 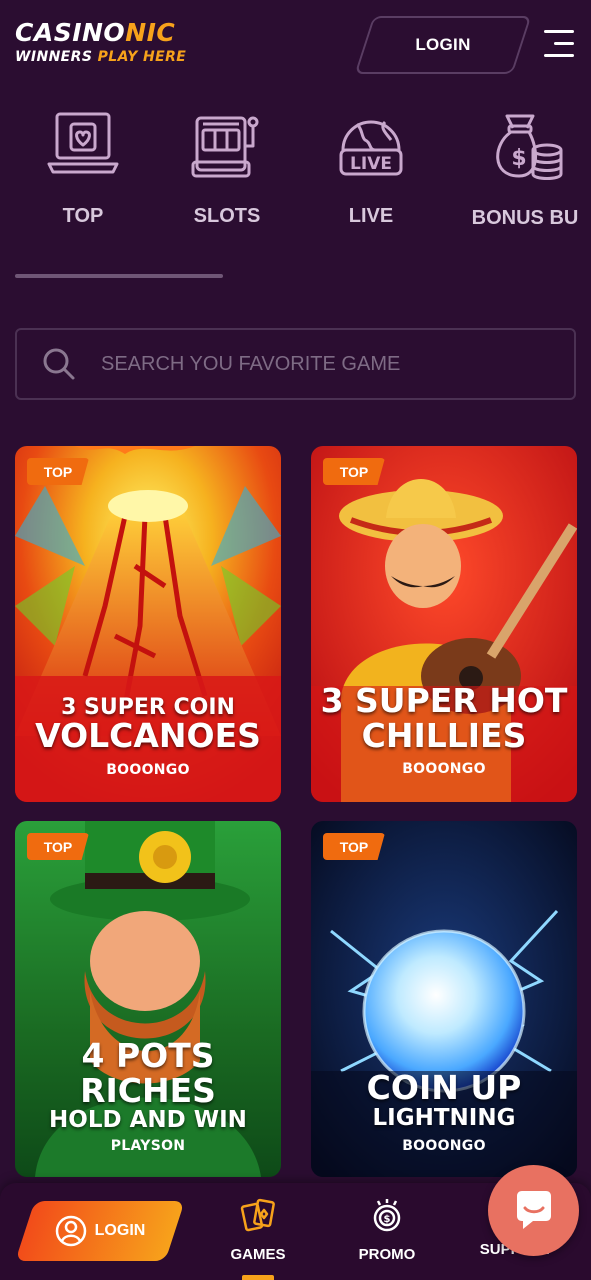 I want to click on nav-promo: $ PROMO, so click(x=387, y=1230).